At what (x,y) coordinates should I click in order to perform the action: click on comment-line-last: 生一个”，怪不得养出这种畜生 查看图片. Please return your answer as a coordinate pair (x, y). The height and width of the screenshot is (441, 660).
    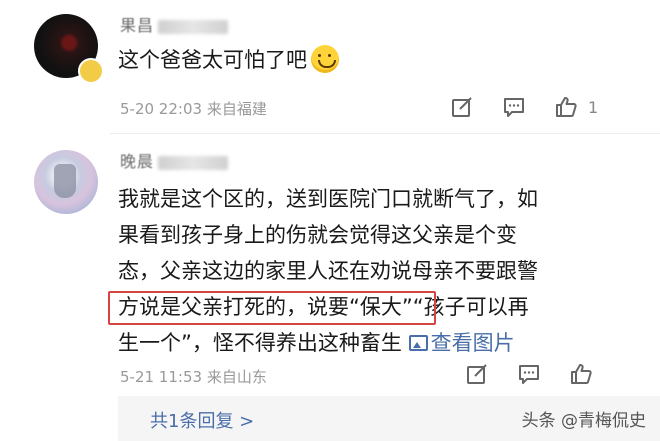
    Looking at the image, I should click on (353, 343).